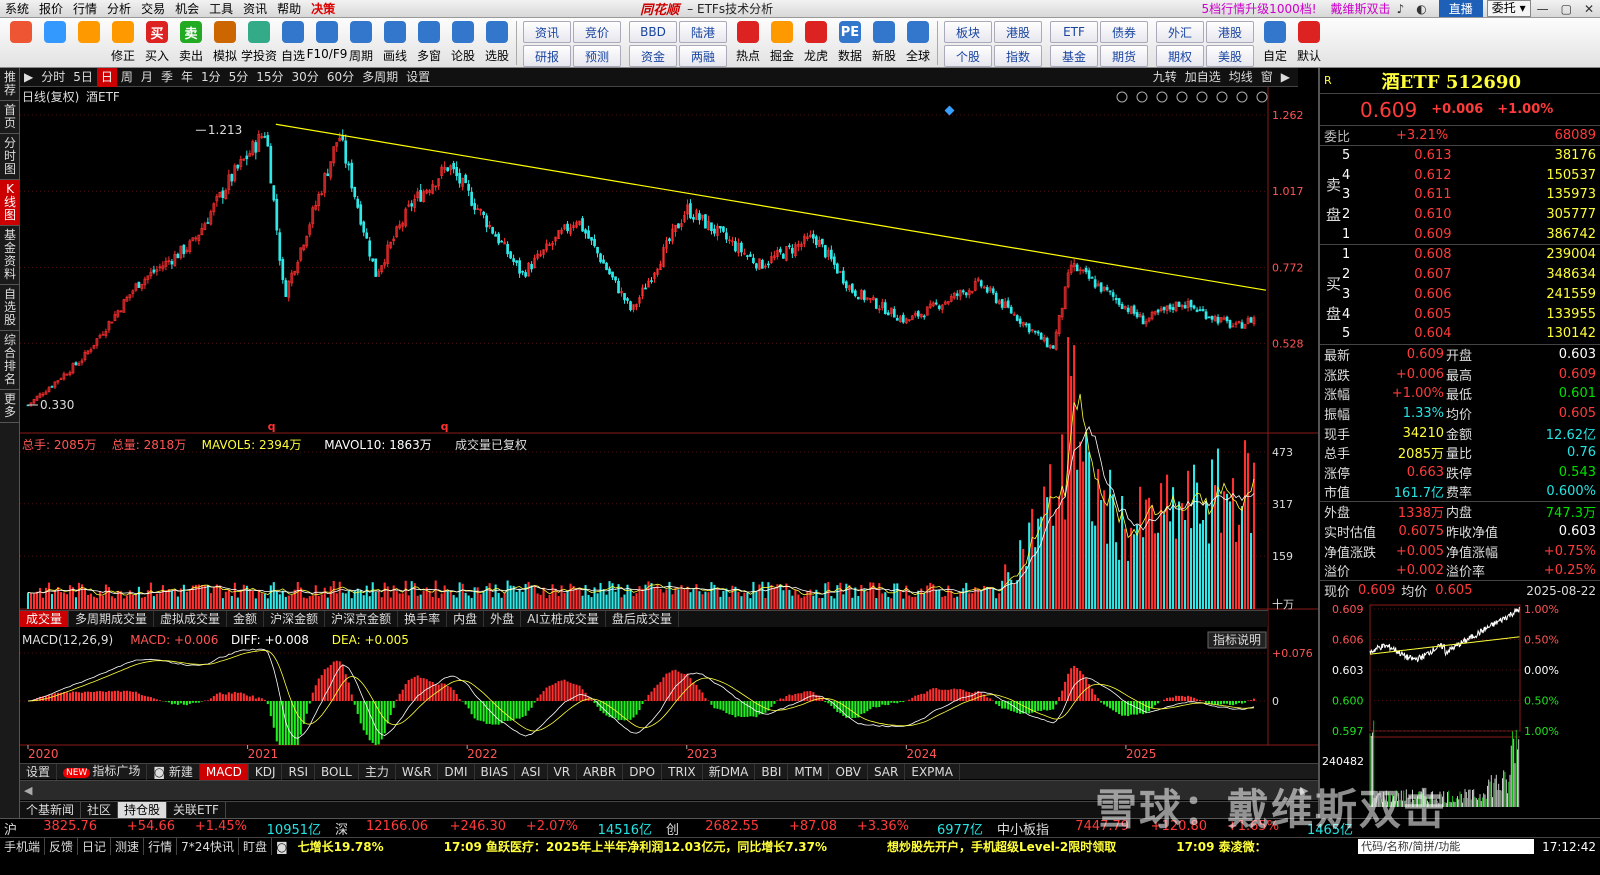  What do you see at coordinates (1221, 846) in the screenshot?
I see `ticker-item: 17:09 泰凌微：` at bounding box center [1221, 846].